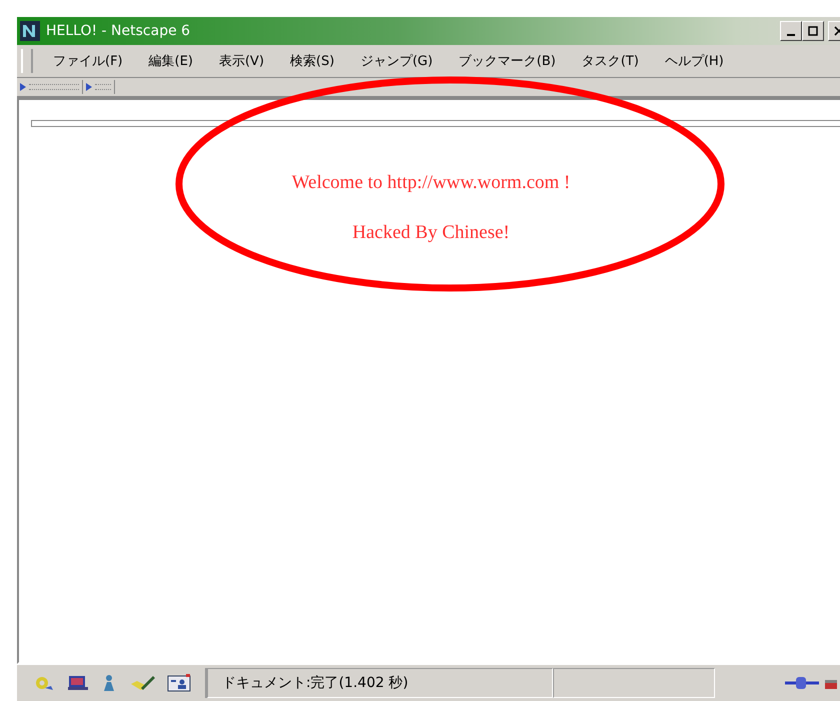 This screenshot has width=840, height=701. What do you see at coordinates (250, 61) in the screenshot?
I see `menu-item: 表示(V)` at bounding box center [250, 61].